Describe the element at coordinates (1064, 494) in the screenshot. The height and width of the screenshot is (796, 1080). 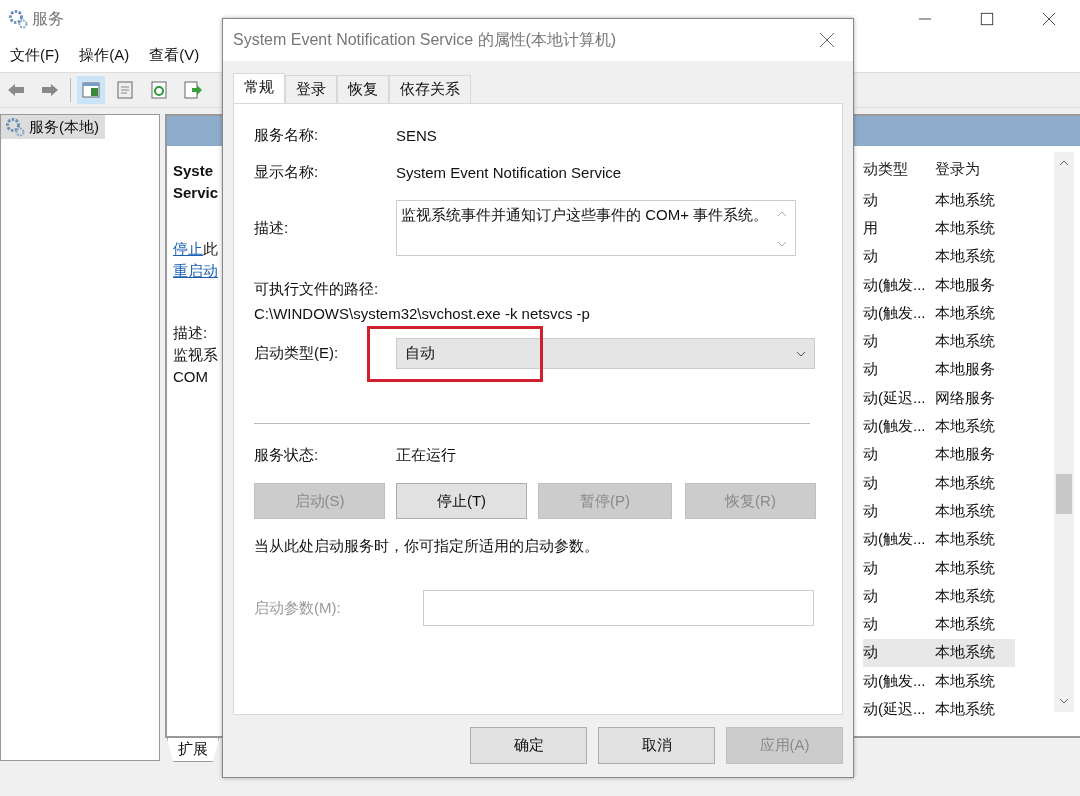
I see `scroll-thumb` at that location.